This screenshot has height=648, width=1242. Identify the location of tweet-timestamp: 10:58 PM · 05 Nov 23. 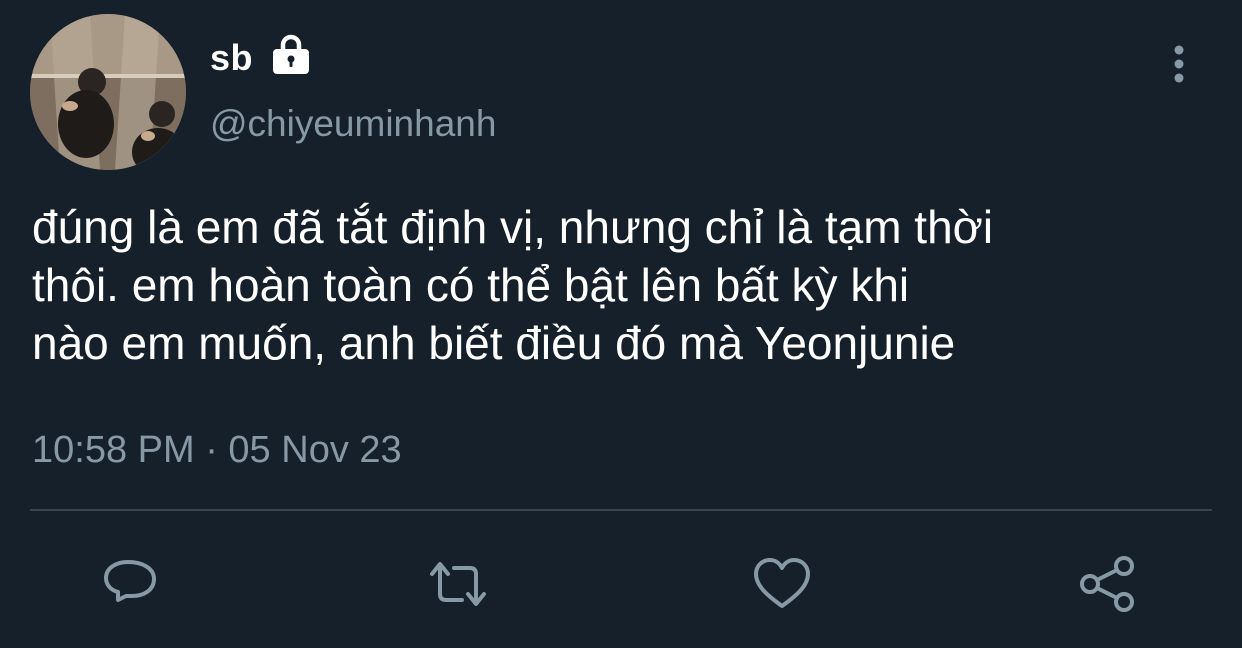
(217, 450).